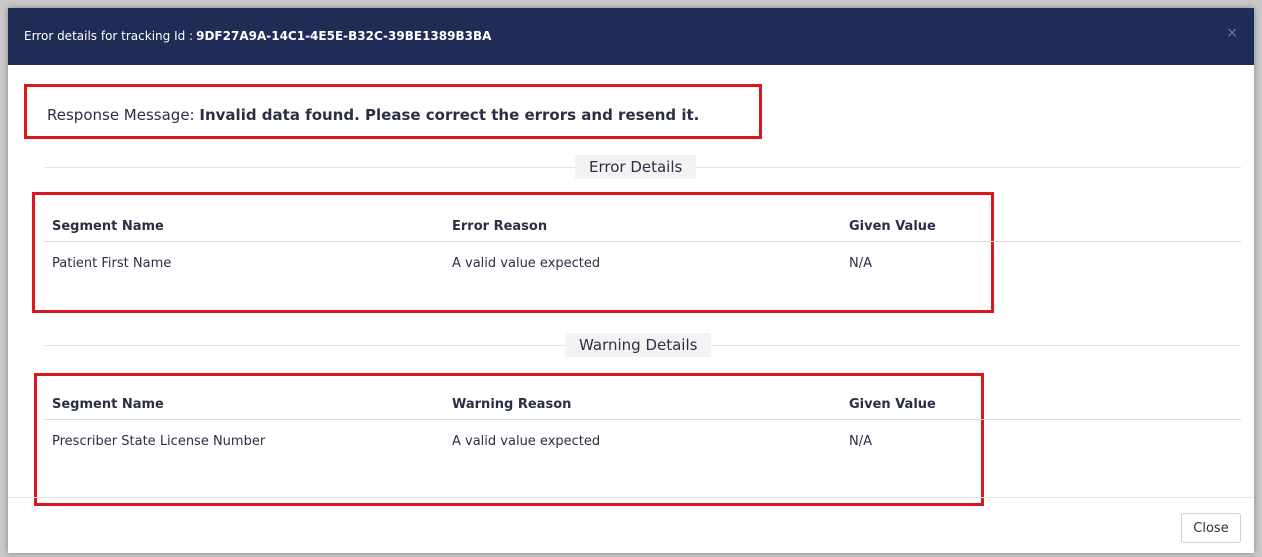 This screenshot has width=1262, height=557. Describe the element at coordinates (526, 441) in the screenshot. I see `warning-reason-cell: A valid value expected` at that location.